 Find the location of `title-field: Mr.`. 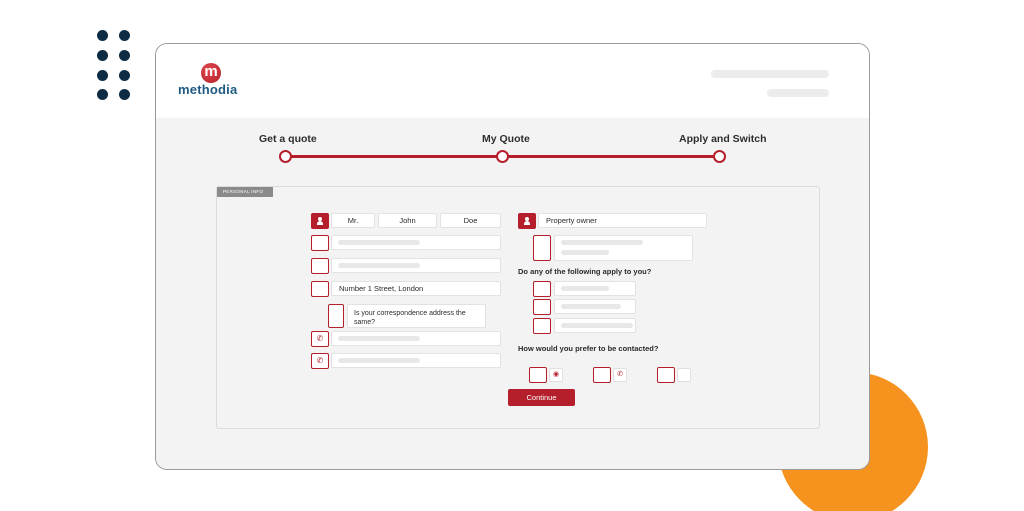

title-field: Mr. is located at coordinates (353, 220).